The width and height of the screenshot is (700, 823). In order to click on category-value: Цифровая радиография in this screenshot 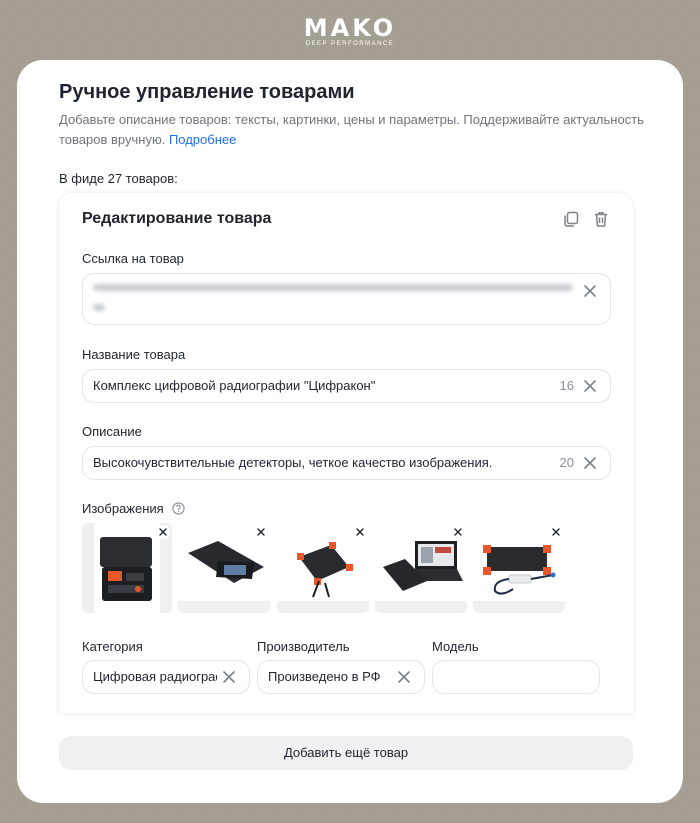, I will do `click(155, 676)`.